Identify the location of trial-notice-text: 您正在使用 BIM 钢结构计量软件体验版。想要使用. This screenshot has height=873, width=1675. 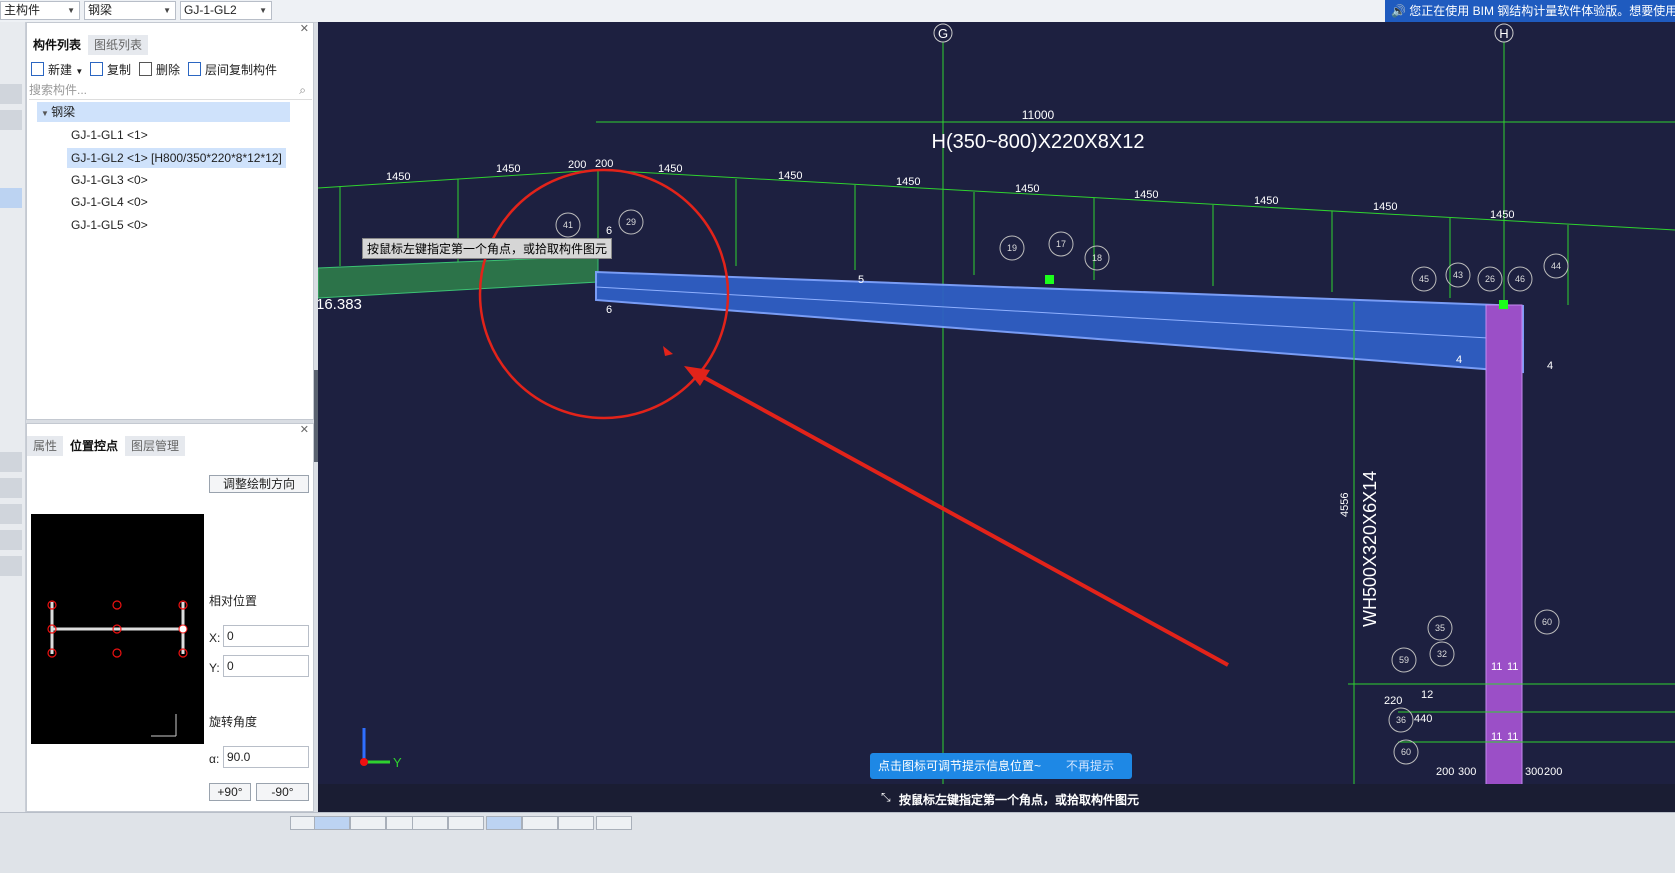
(1542, 11).